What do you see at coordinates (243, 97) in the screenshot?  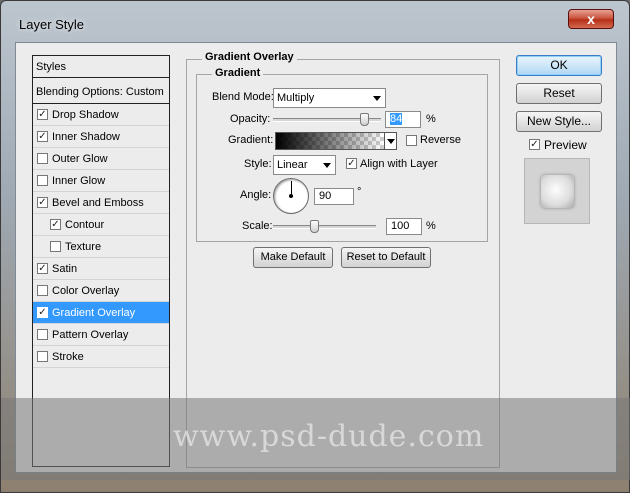 I see `blend-mode-label: Blend Mode:` at bounding box center [243, 97].